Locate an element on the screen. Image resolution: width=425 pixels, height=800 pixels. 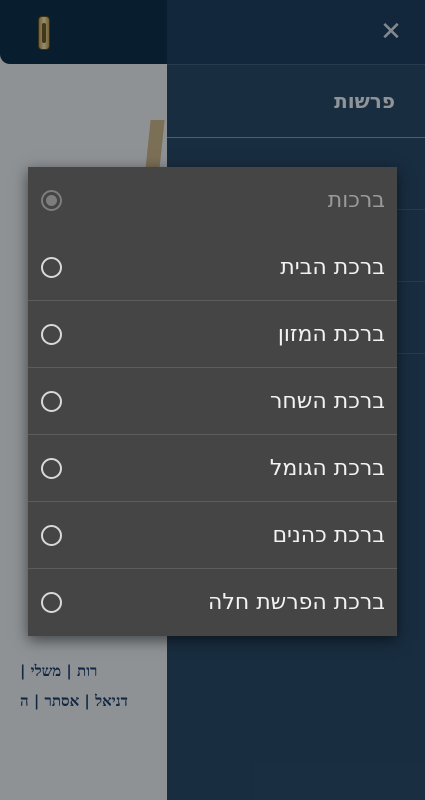
option-birkat-hafrashat-challah: ברכת הפרשת חלה is located at coordinates (212, 602).